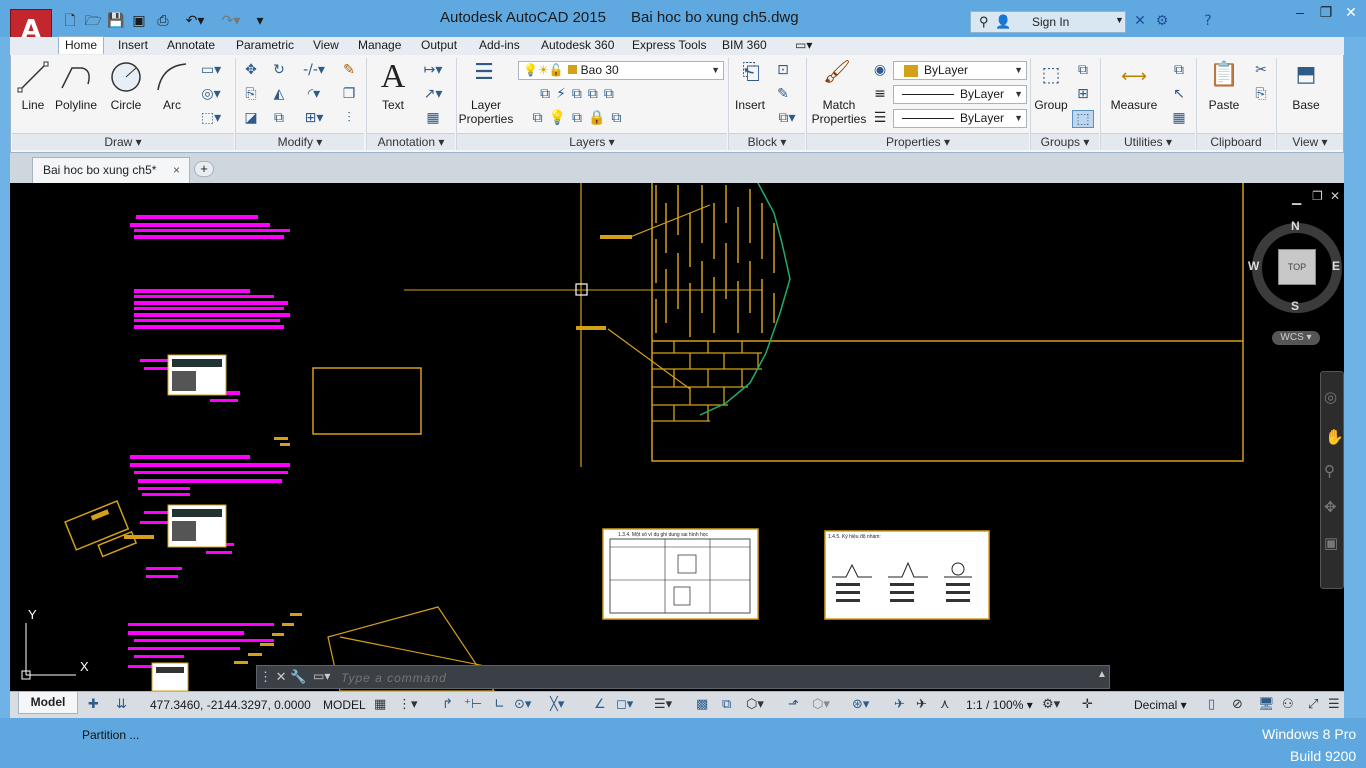 The height and width of the screenshot is (768, 1366). What do you see at coordinates (1300, 13) in the screenshot?
I see `minimize-button: –` at bounding box center [1300, 13].